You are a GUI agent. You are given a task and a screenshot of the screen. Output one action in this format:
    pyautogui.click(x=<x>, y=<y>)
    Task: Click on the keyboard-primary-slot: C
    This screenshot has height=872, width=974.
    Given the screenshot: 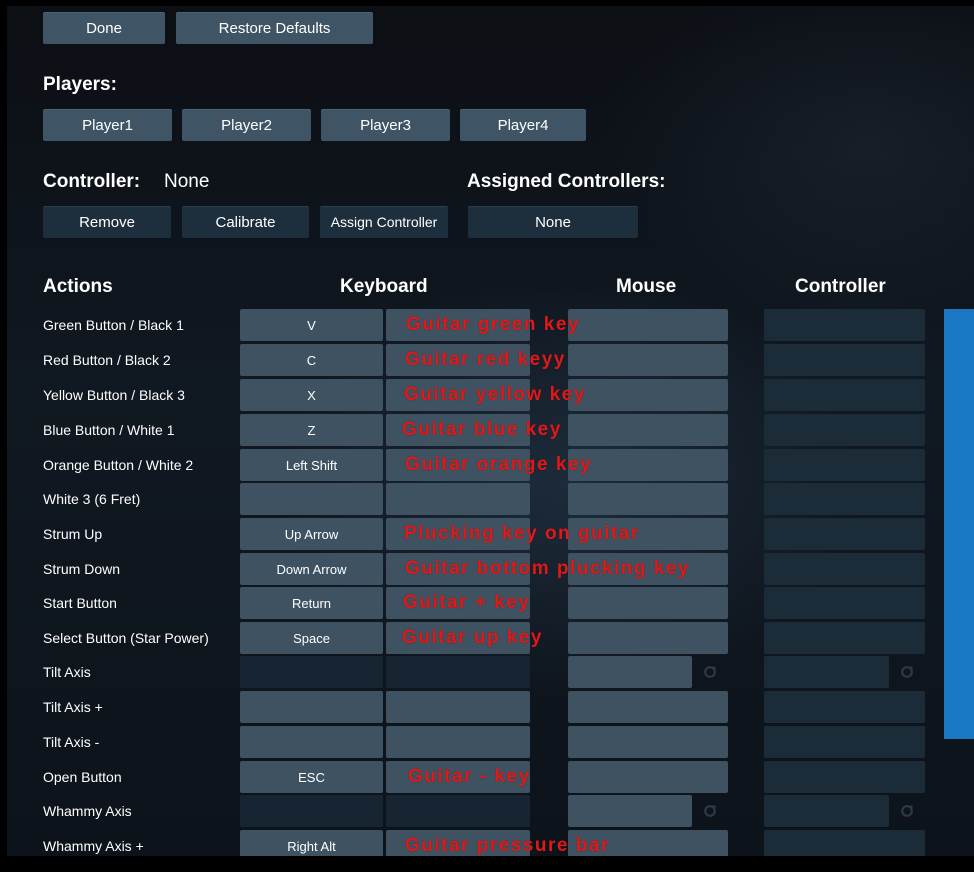 What is the action you would take?
    pyautogui.click(x=311, y=360)
    